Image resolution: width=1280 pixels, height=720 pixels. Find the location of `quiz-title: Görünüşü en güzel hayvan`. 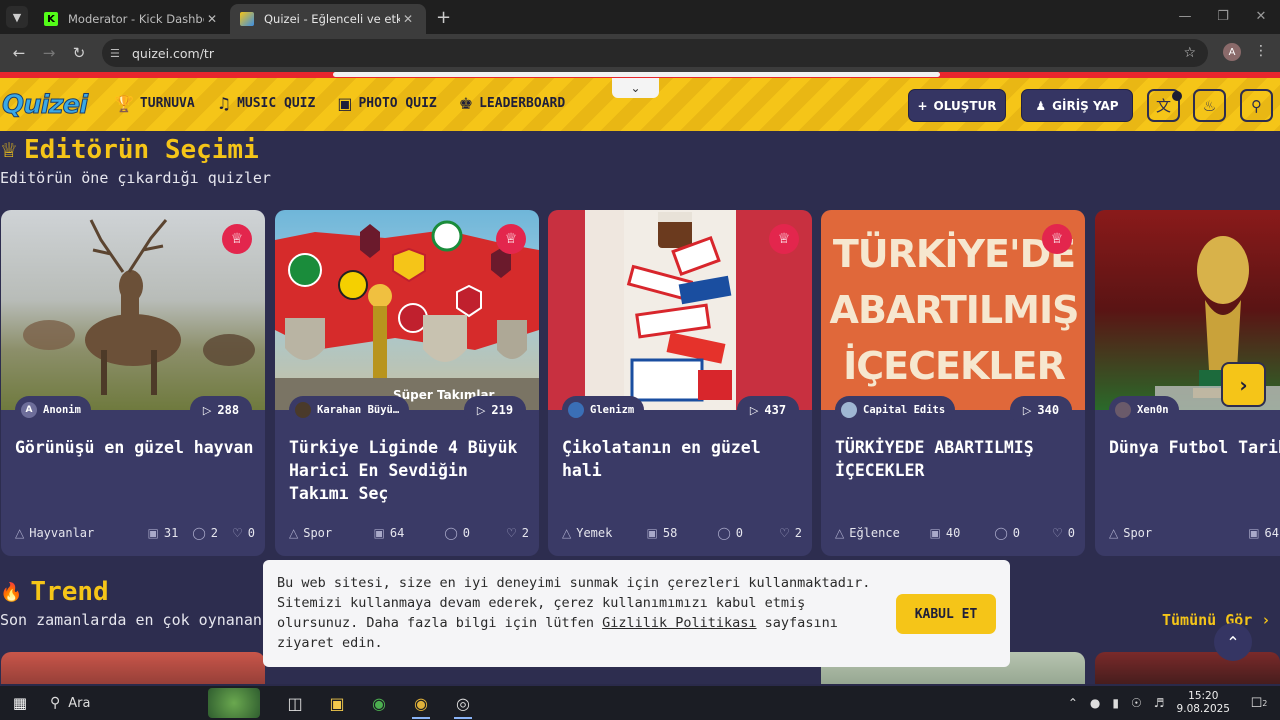

quiz-title: Görünüşü en güzel hayvan is located at coordinates (135, 447).